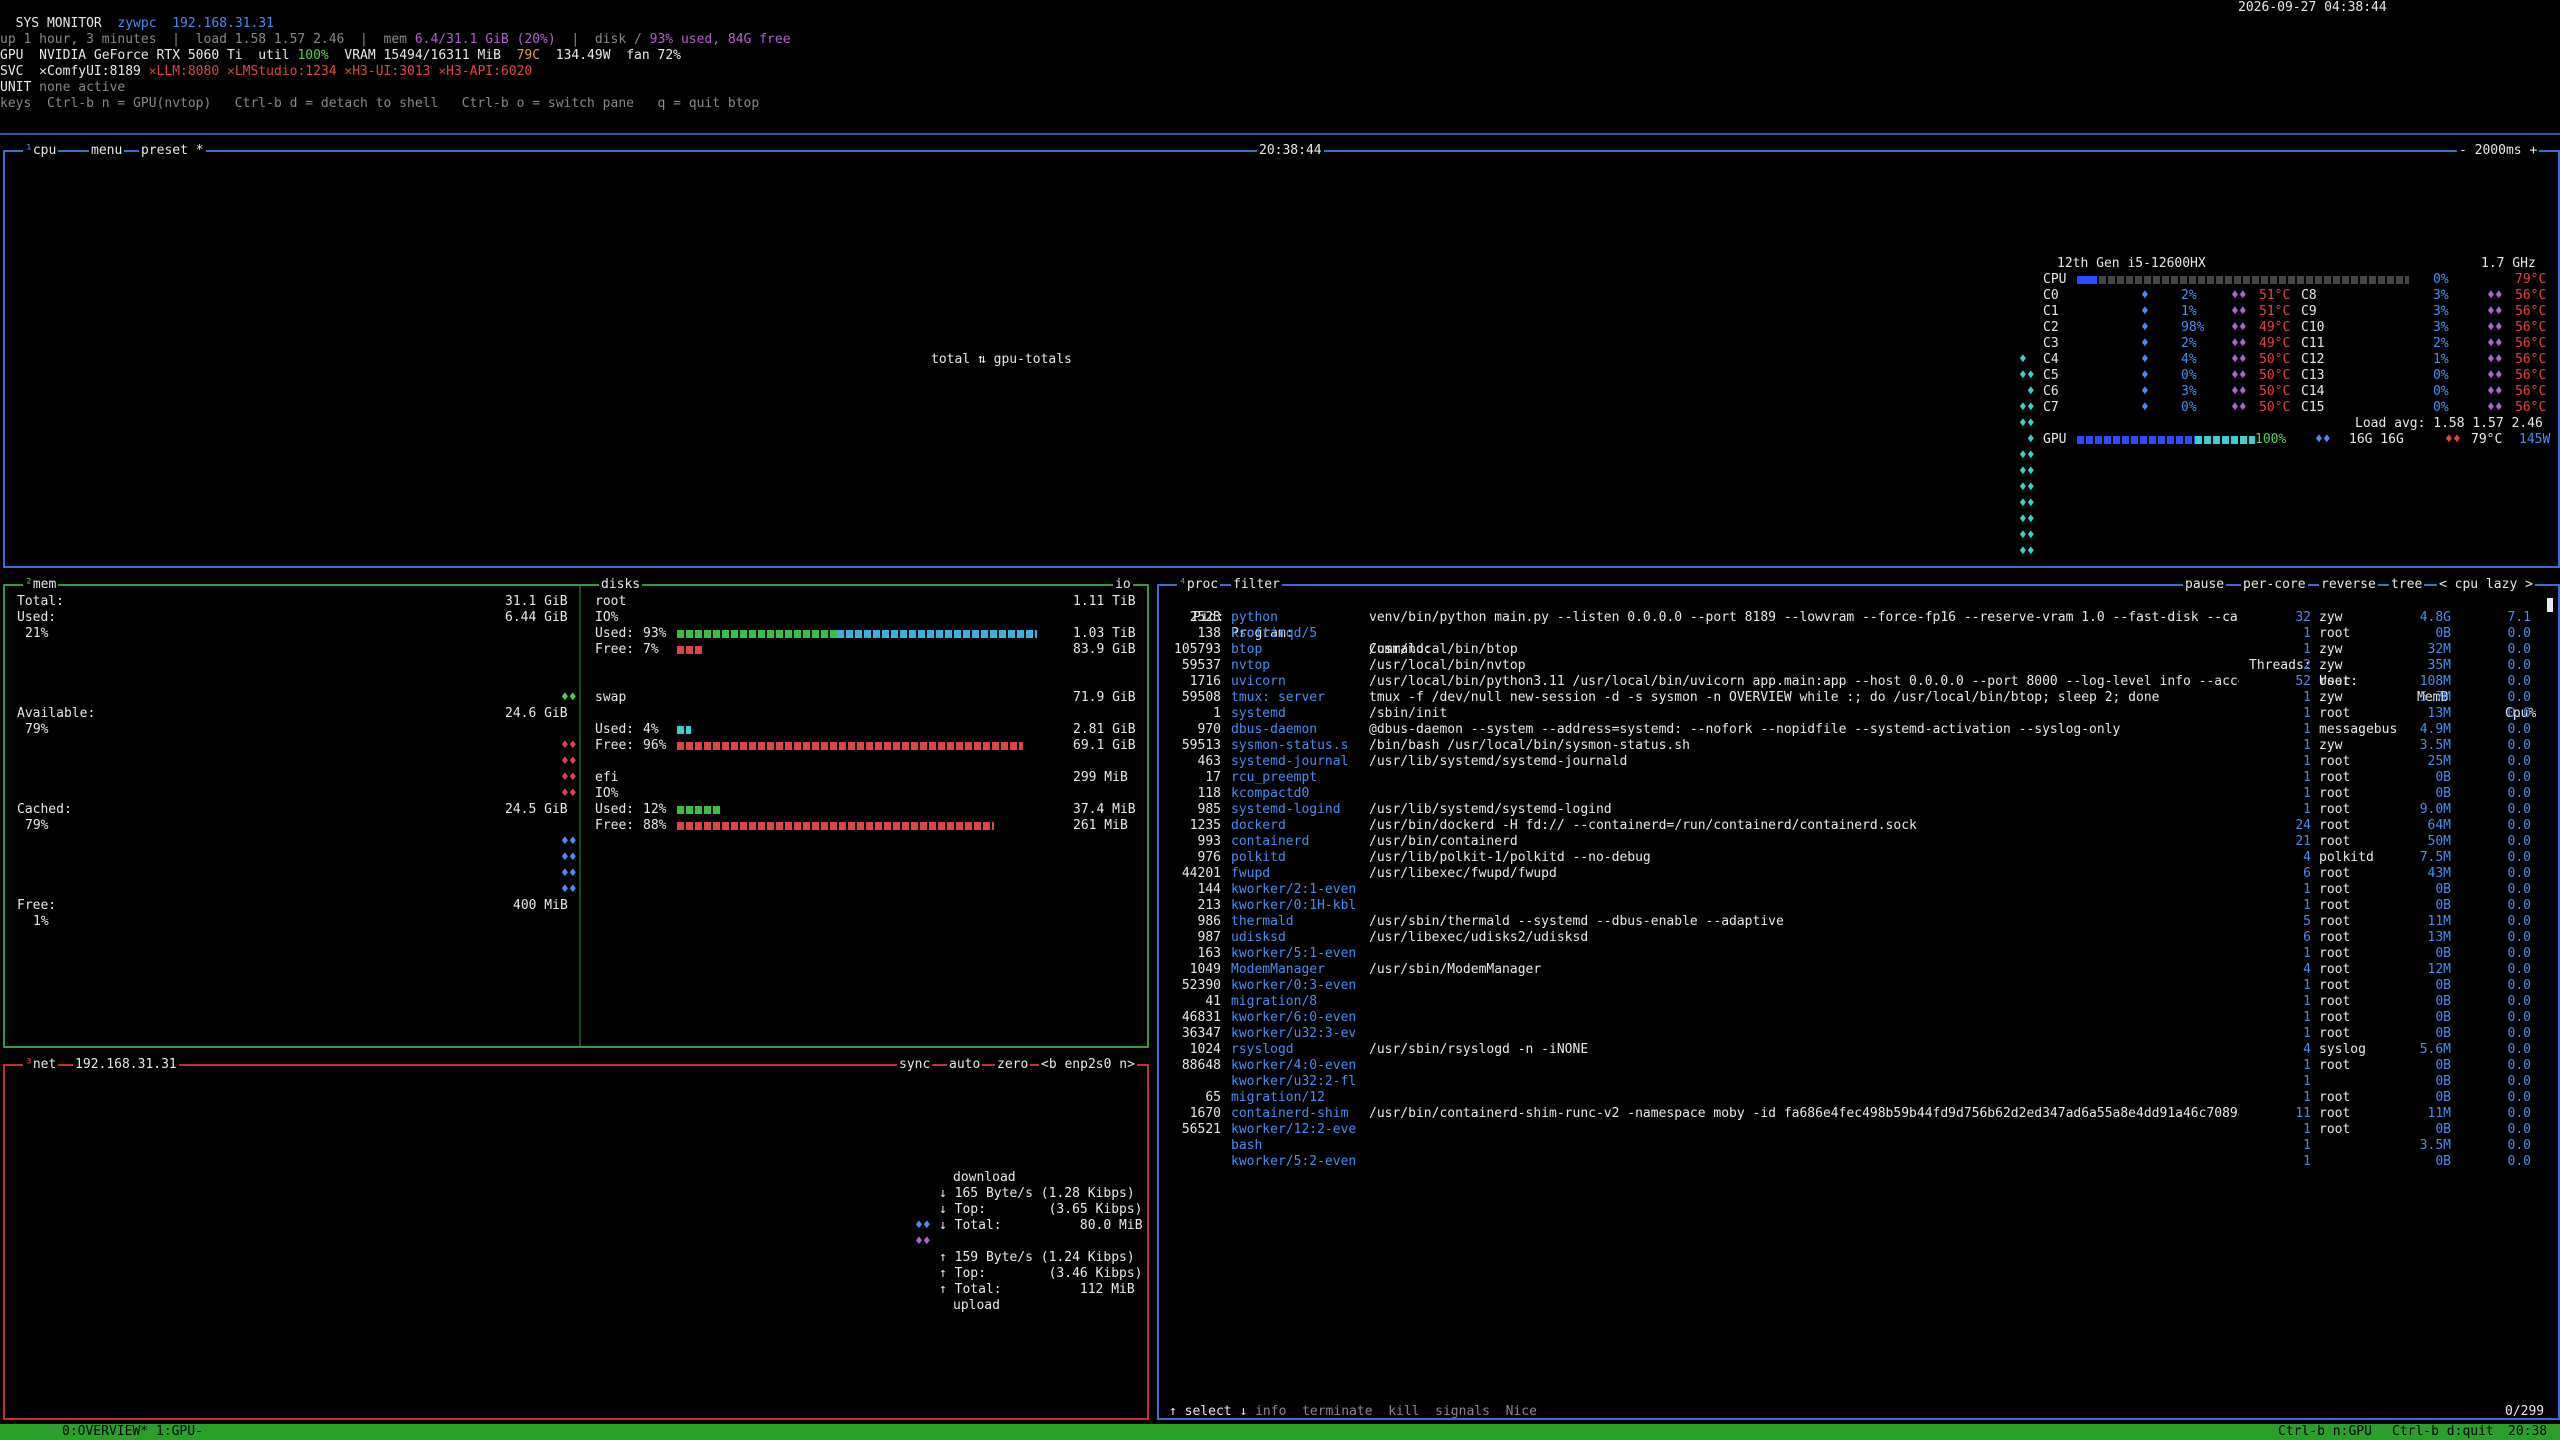 The image size is (2560, 1440). What do you see at coordinates (1858, 666) in the screenshot?
I see `table-row: 59537 nvtop/usr/local/bin/nvtop 2 zyw 35M 0.0` at bounding box center [1858, 666].